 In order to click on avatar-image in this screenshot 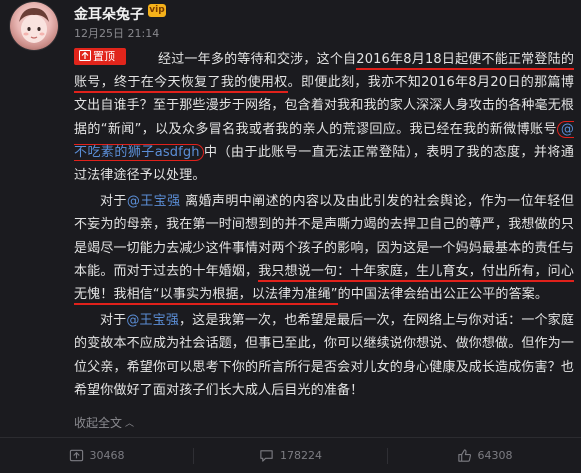, I will do `click(34, 25)`.